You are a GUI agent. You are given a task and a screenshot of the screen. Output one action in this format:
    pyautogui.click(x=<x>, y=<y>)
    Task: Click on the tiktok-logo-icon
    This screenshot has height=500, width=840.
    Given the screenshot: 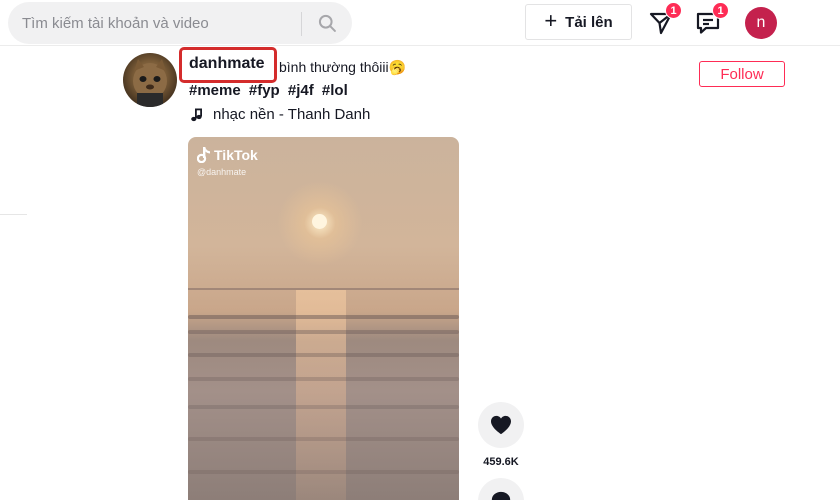 What is the action you would take?
    pyautogui.click(x=203, y=155)
    